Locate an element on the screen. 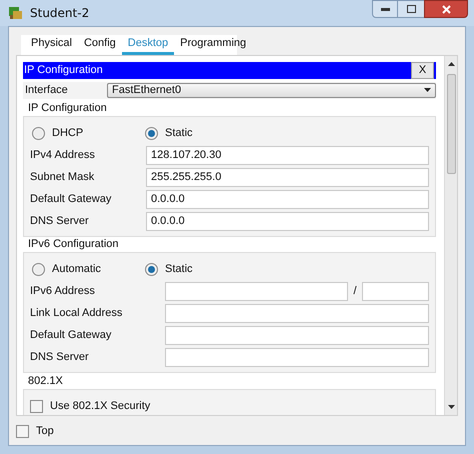 The height and width of the screenshot is (454, 474). scroll-down-icon is located at coordinates (451, 407).